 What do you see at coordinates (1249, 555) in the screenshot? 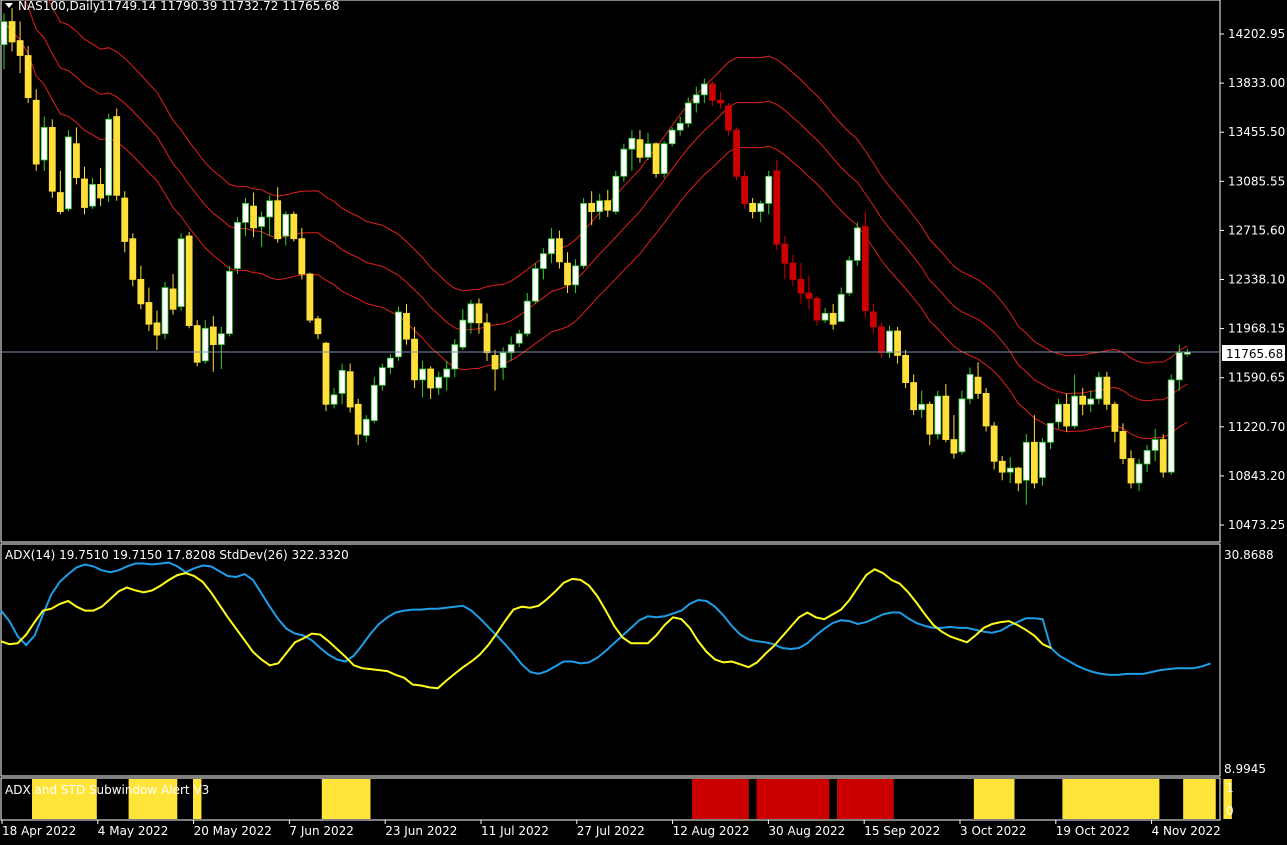
I see `adx-y-top-label: 30.8688` at bounding box center [1249, 555].